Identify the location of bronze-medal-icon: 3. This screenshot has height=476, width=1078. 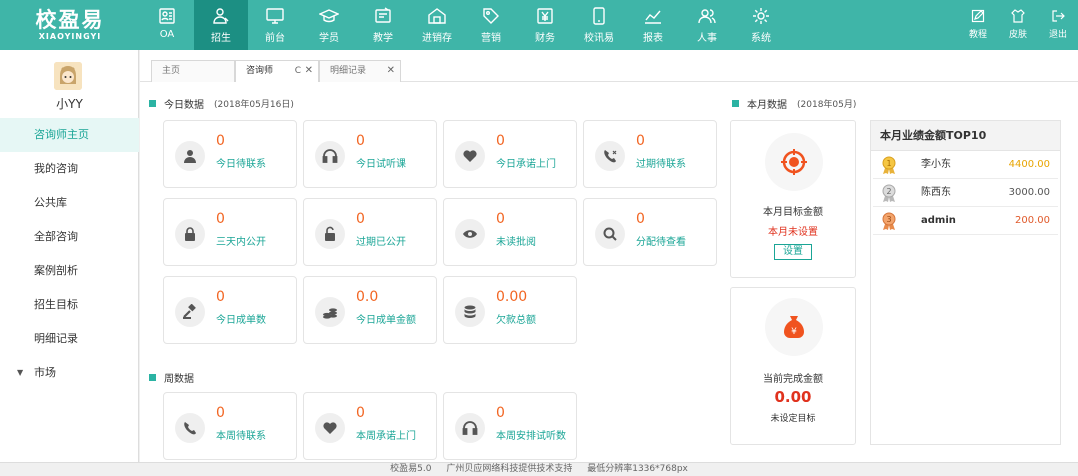
(889, 221).